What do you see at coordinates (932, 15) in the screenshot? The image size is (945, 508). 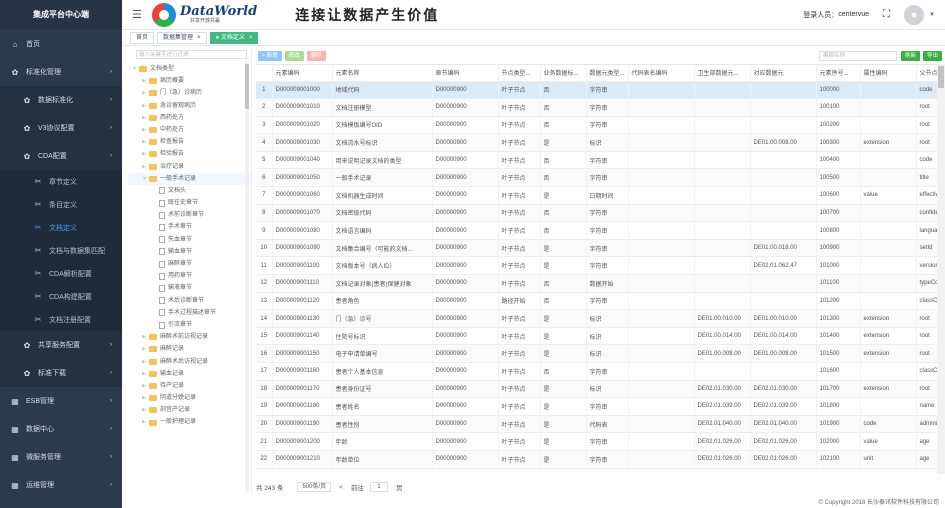 I see `avatar-dropdown-icon: ▼` at bounding box center [932, 15].